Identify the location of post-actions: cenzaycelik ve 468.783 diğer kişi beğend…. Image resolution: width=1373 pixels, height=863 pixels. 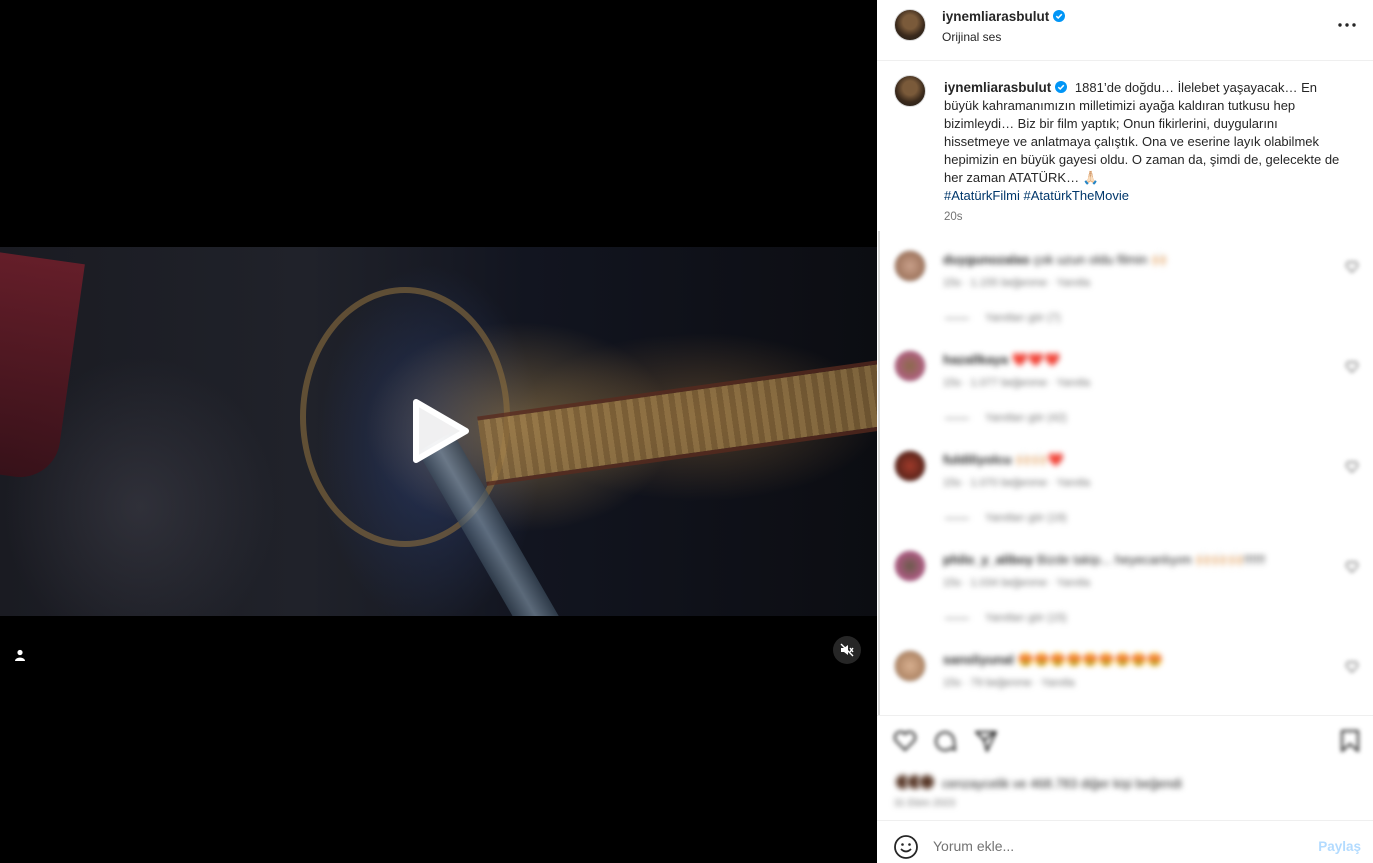
(1125, 765).